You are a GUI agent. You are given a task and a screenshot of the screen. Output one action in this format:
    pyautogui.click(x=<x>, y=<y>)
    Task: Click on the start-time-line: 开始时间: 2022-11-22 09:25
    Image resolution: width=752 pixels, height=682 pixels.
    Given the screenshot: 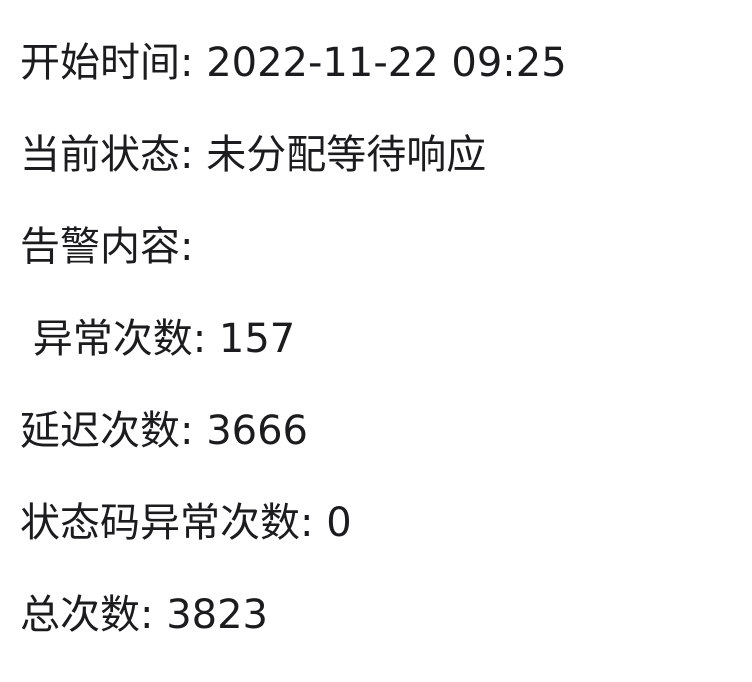 What is the action you would take?
    pyautogui.click(x=293, y=63)
    